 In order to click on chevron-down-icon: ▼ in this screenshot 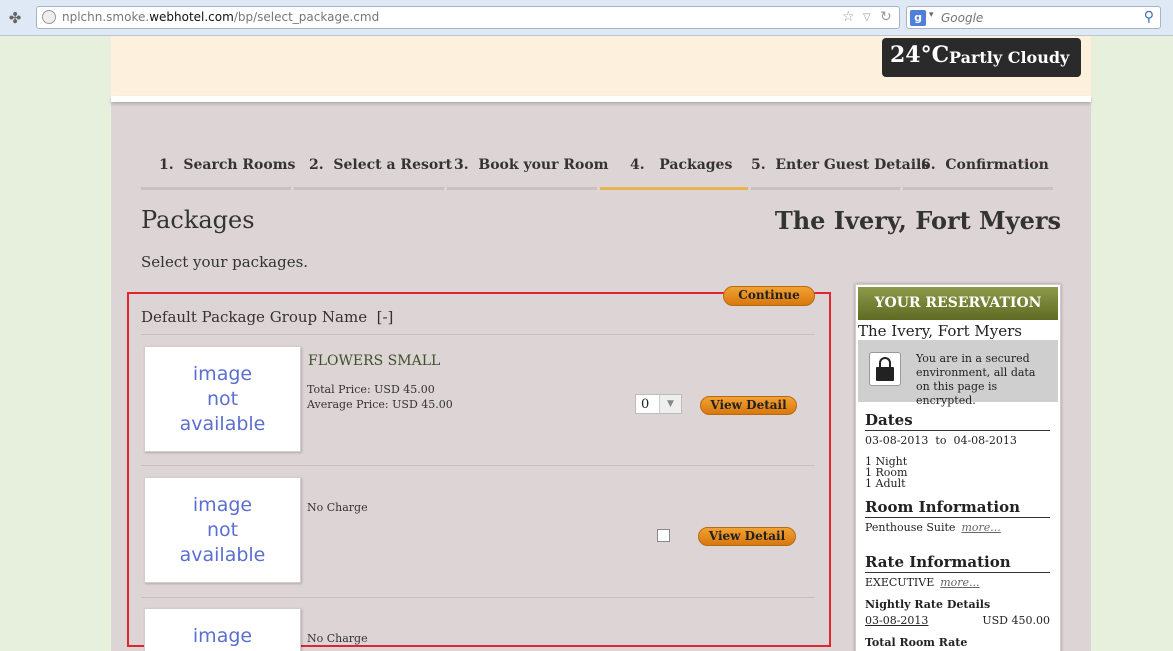, I will do `click(670, 404)`.